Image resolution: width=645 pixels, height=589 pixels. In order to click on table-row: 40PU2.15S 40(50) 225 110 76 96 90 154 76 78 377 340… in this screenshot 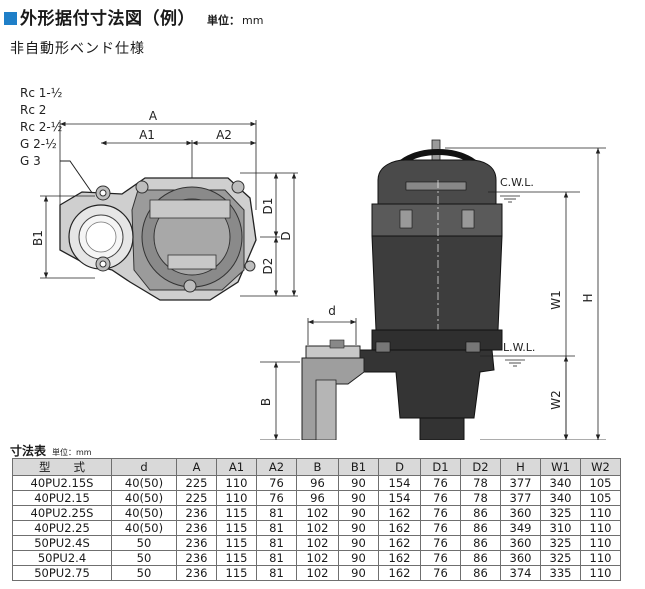, I will do `click(316, 483)`.